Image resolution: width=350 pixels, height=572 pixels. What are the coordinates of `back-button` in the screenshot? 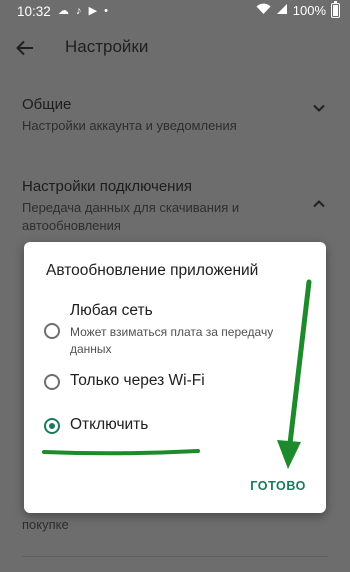 It's located at (25, 48).